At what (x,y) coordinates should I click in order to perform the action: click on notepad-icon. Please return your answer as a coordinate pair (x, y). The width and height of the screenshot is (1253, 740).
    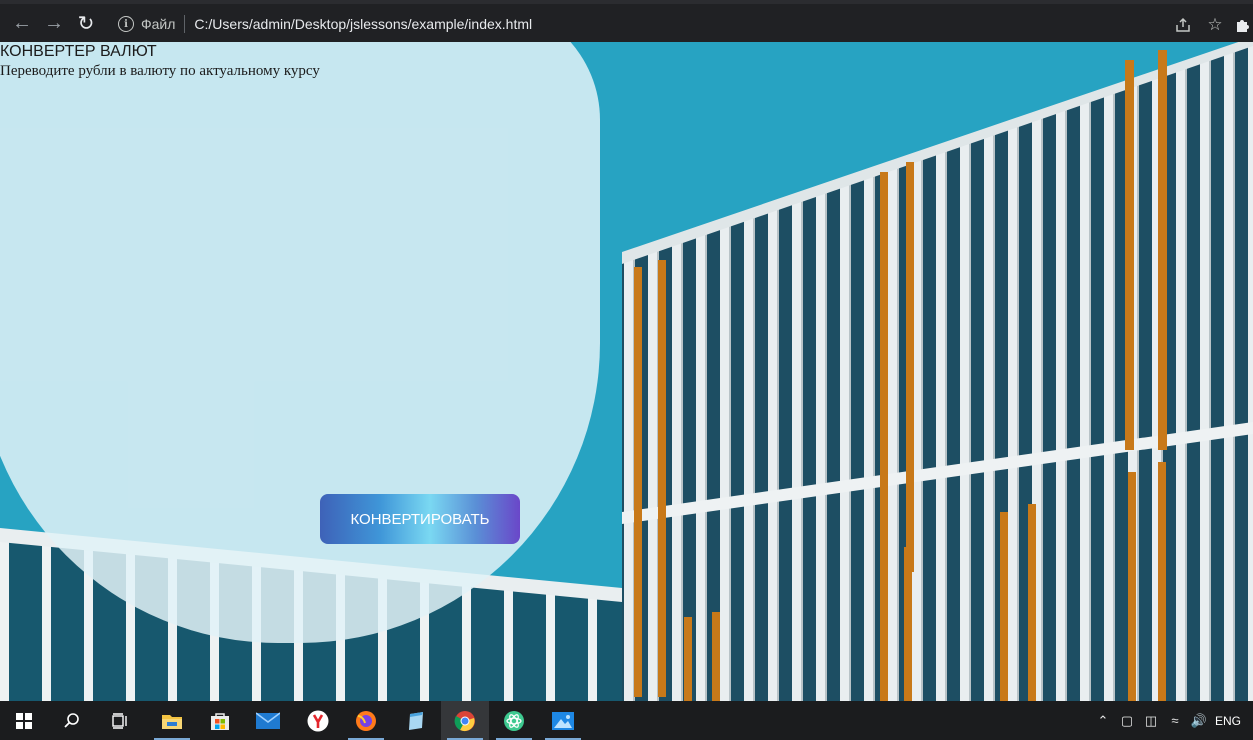
    Looking at the image, I should click on (416, 720).